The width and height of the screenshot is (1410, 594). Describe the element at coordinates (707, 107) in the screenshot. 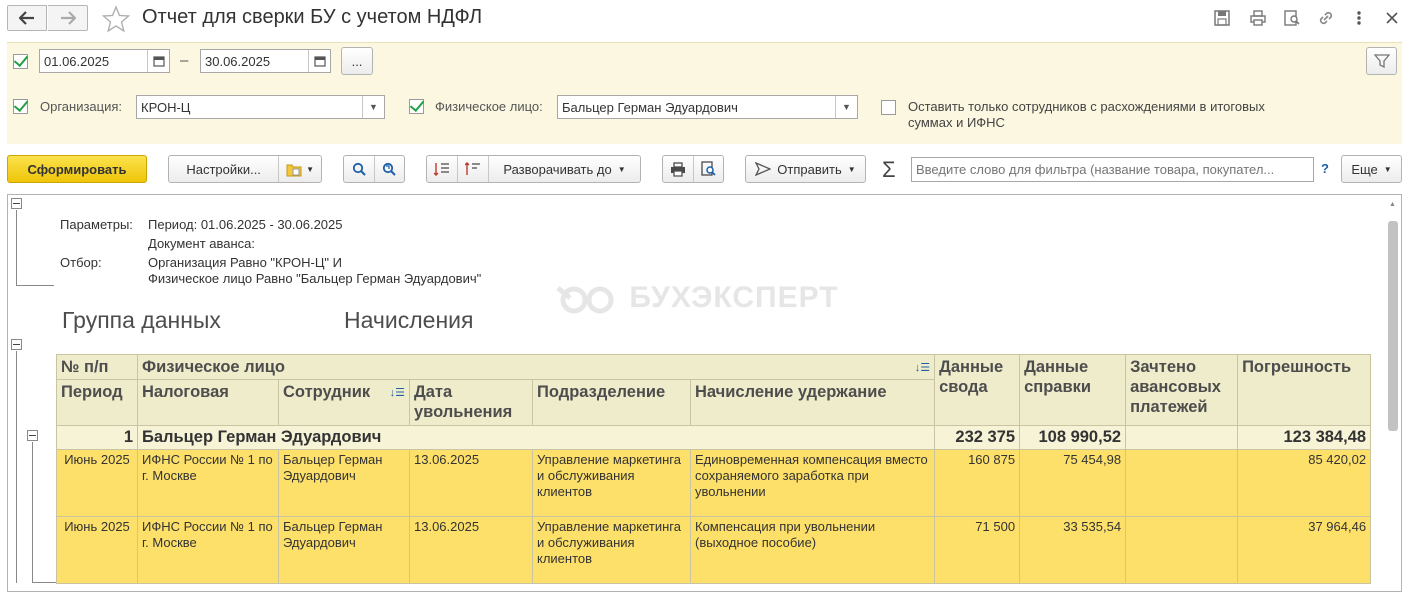

I see `person-field: Бальцер Герман Эдуардович ▼` at that location.